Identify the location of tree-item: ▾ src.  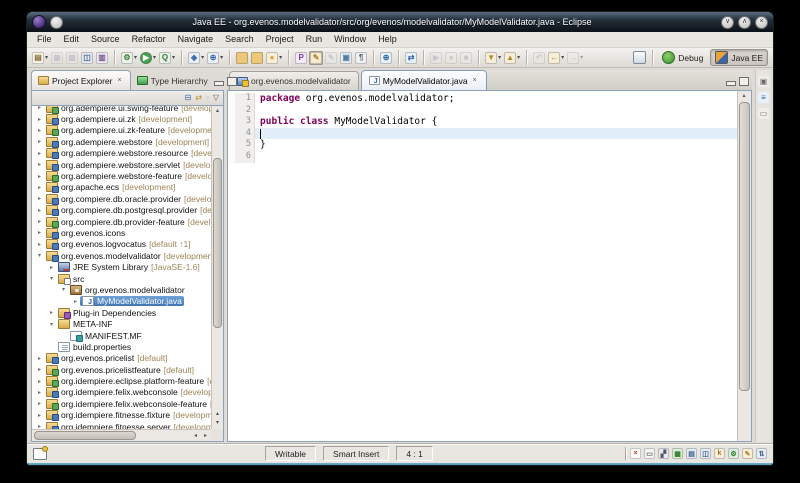
(121, 279).